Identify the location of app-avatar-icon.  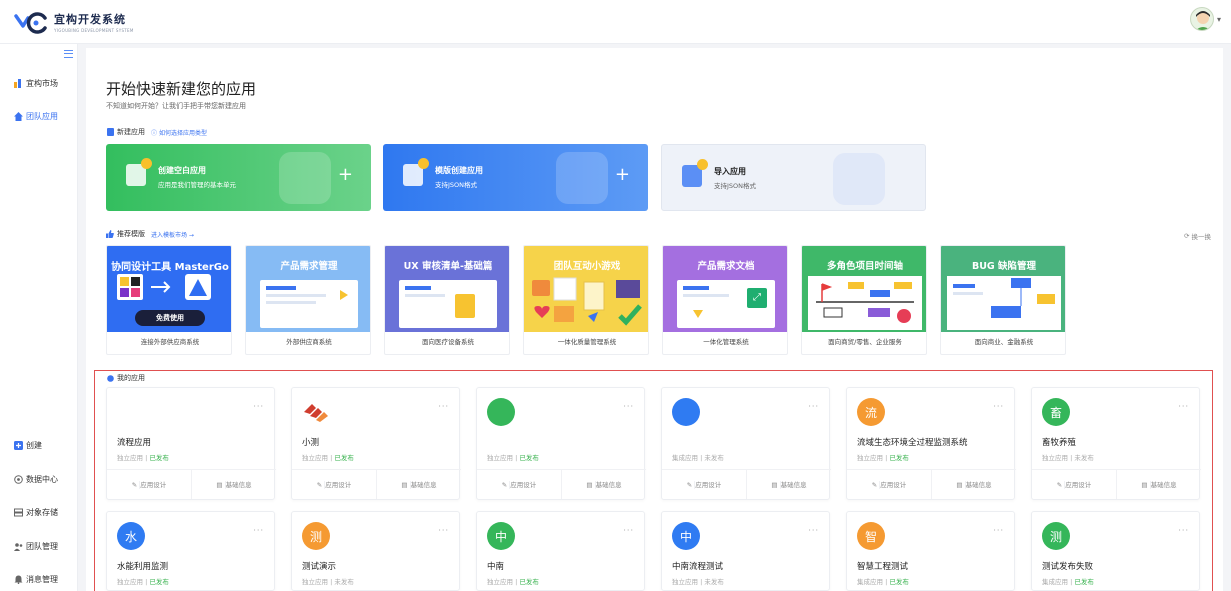
(686, 412).